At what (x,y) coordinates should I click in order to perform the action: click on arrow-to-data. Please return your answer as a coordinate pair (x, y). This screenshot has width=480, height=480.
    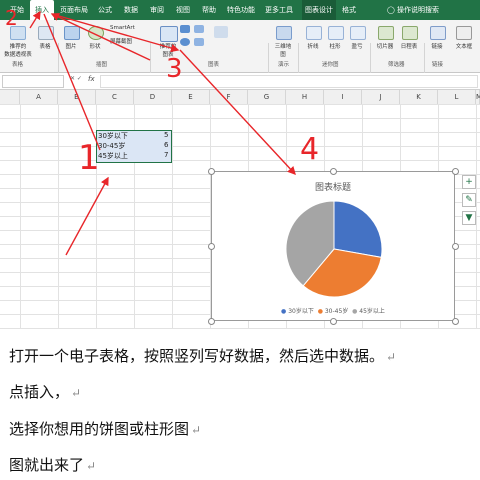
    Looking at the image, I should click on (72, 82).